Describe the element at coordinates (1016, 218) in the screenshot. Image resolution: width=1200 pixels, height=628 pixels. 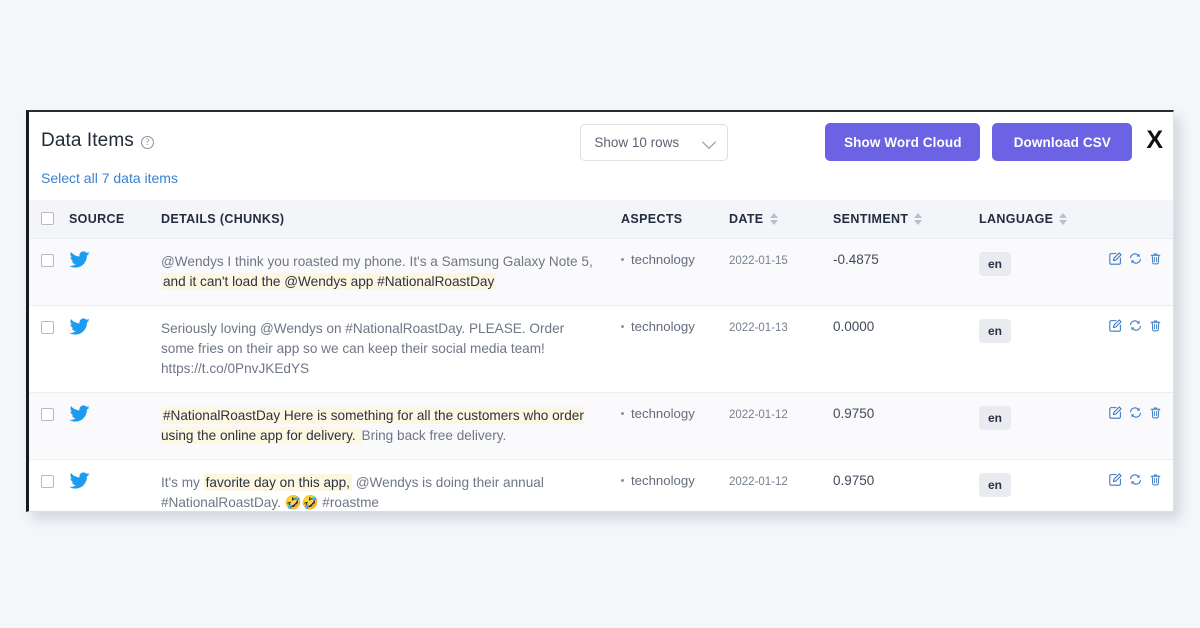
I see `header-language-label: LANGUAGE` at that location.